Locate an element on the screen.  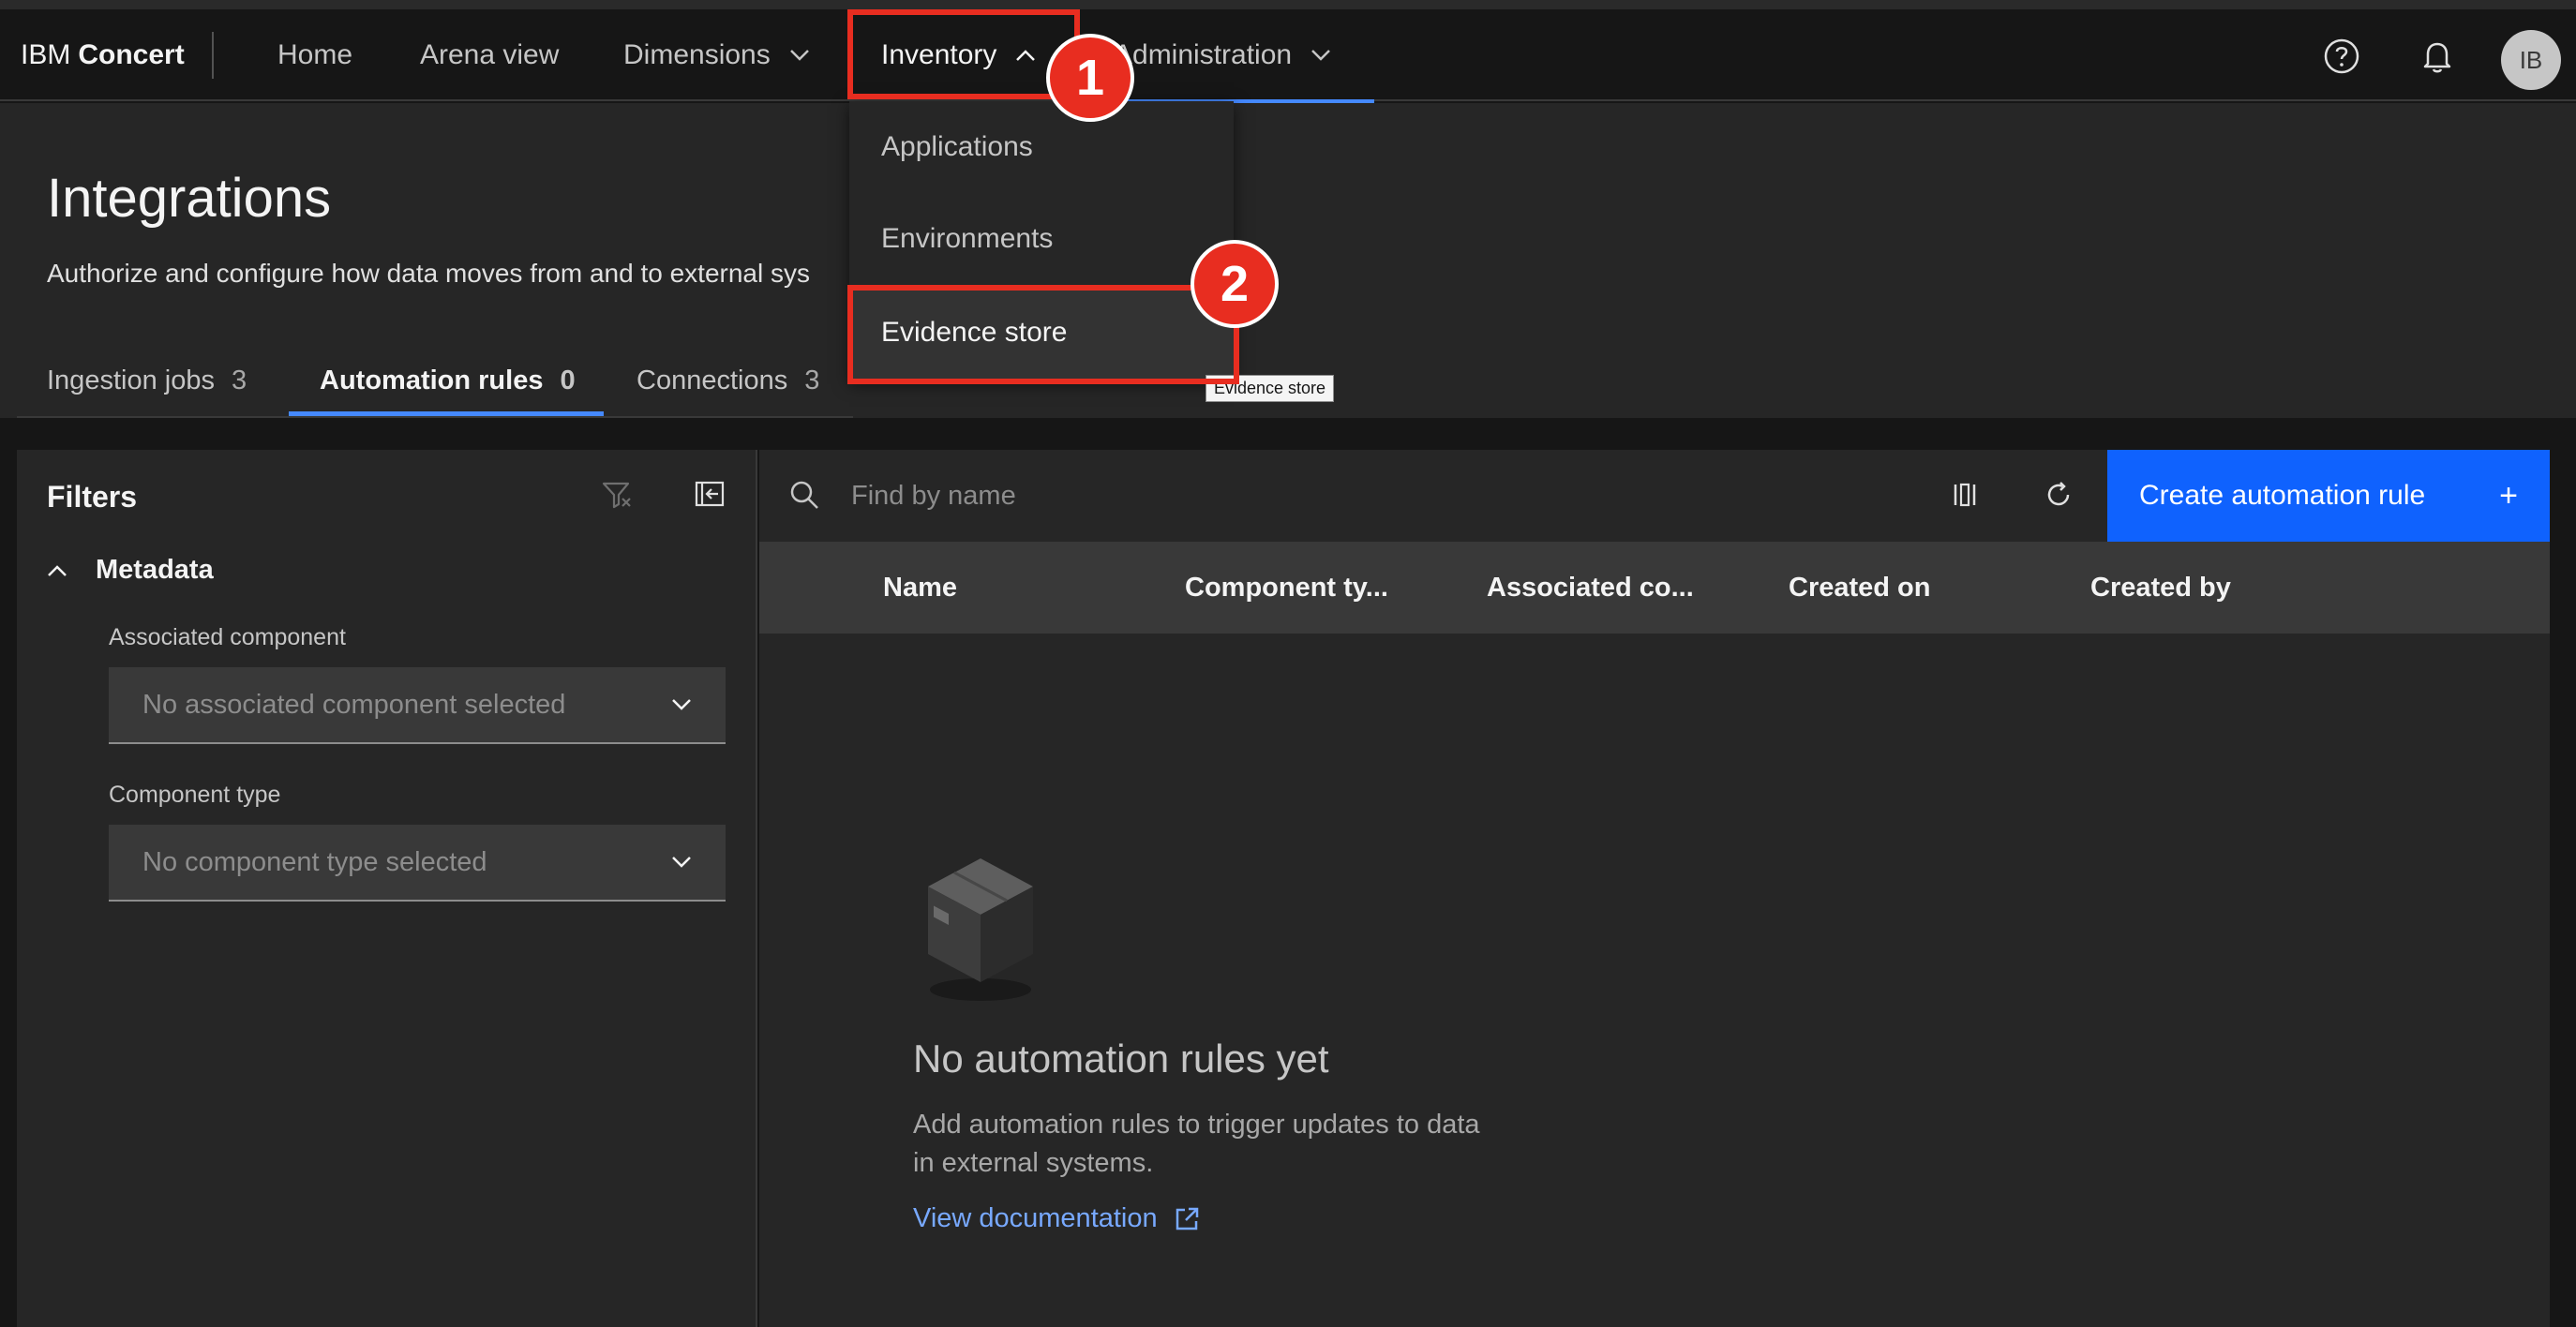
empty-box-icon is located at coordinates (985, 926).